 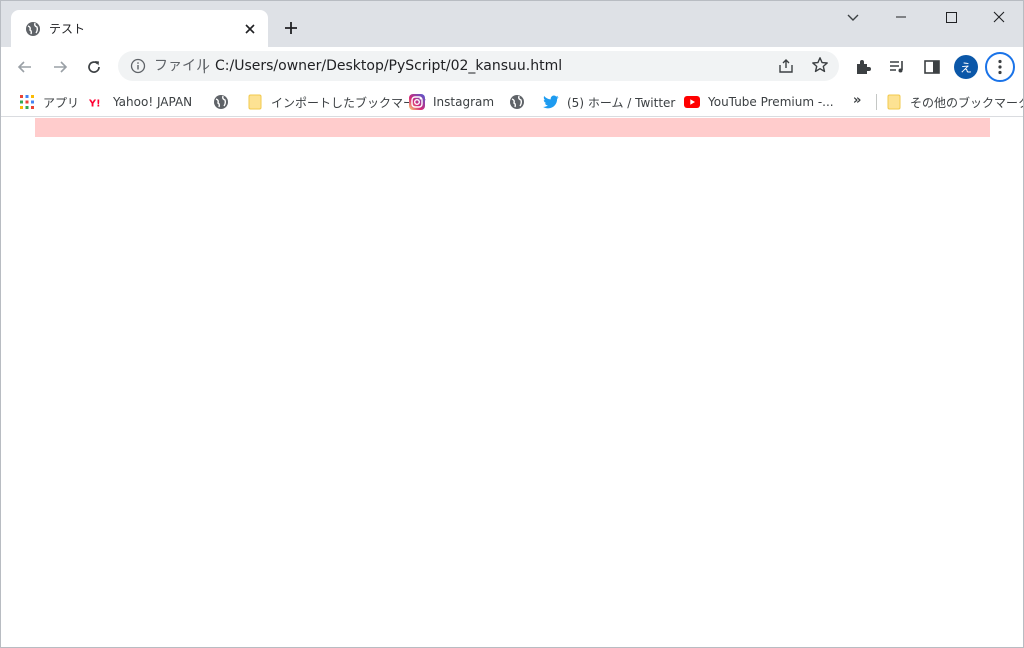 What do you see at coordinates (951, 17) in the screenshot?
I see `maximize-button` at bounding box center [951, 17].